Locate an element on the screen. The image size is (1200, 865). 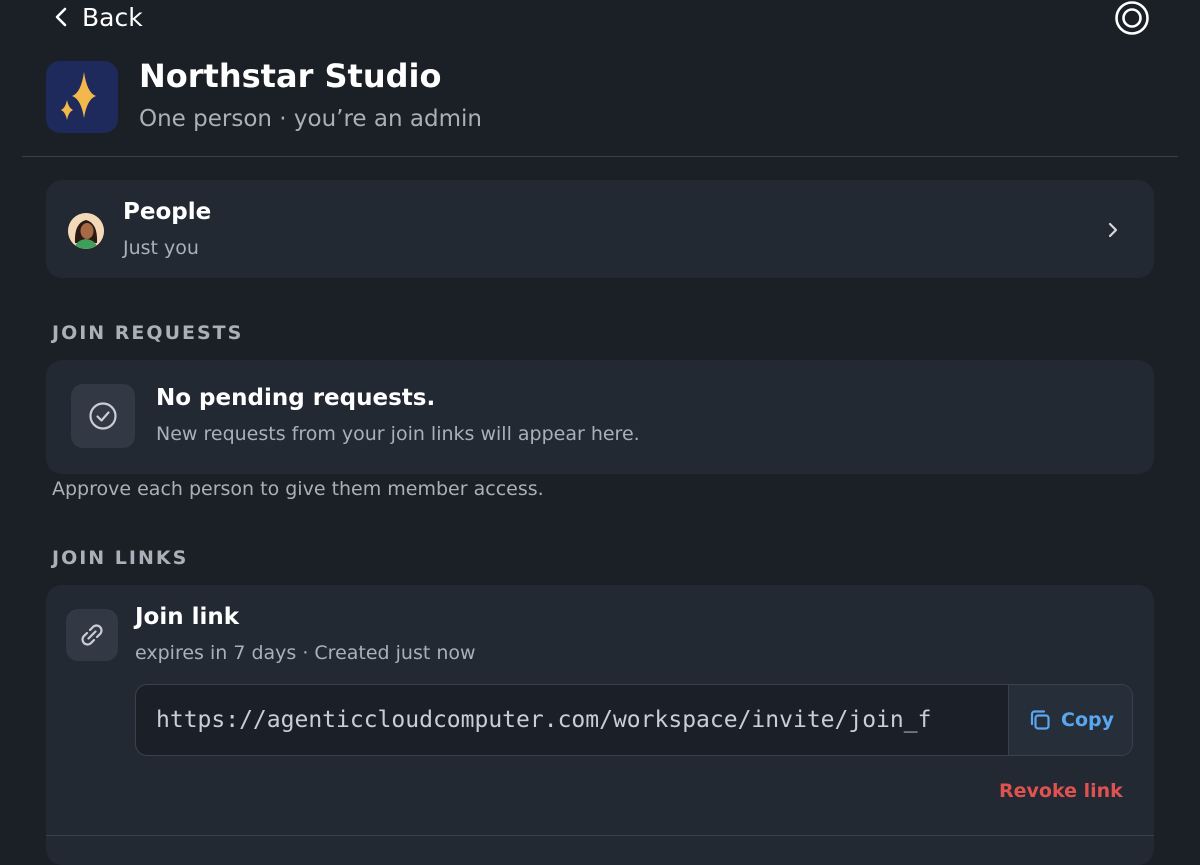
back-label: Back is located at coordinates (112, 17).